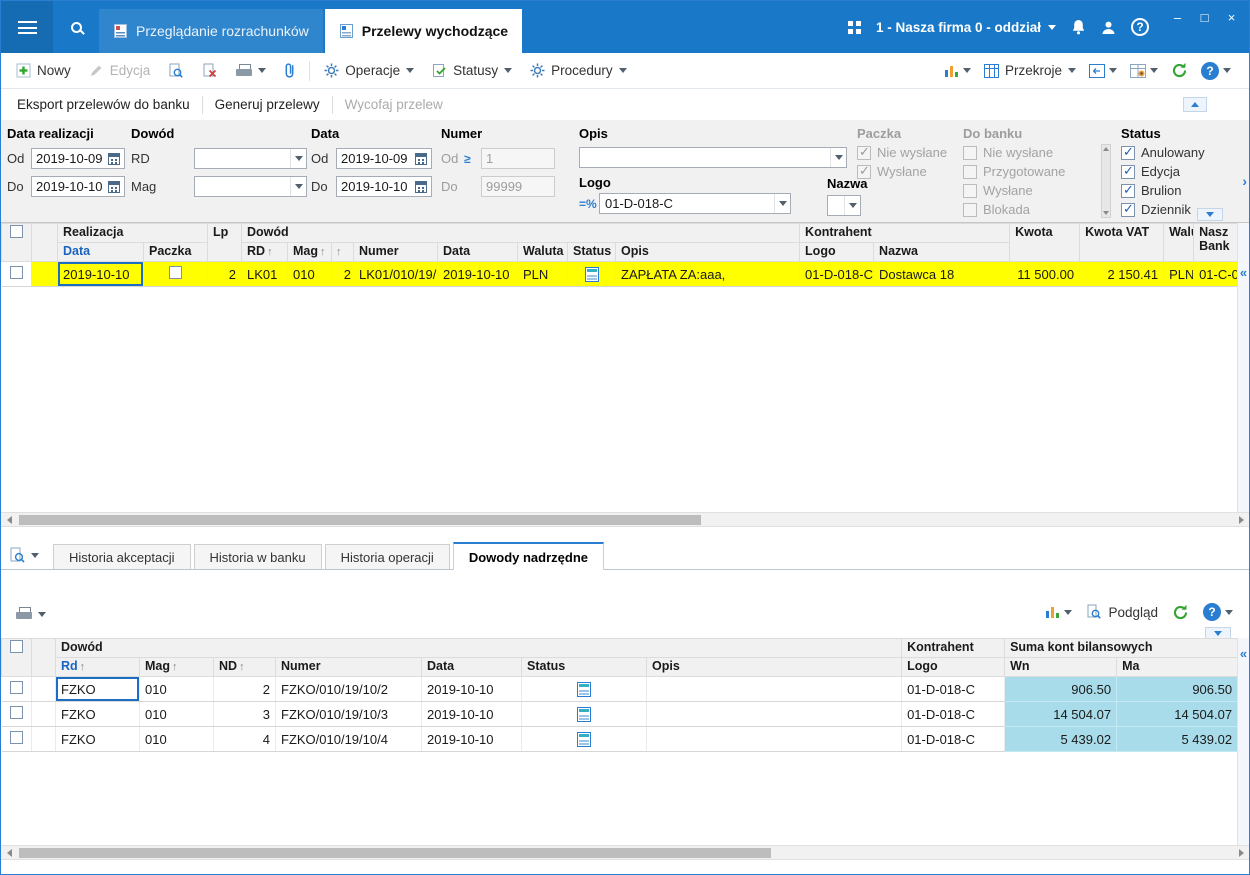 The image size is (1250, 875). I want to click on cell-walut: PLN, so click(1179, 274).